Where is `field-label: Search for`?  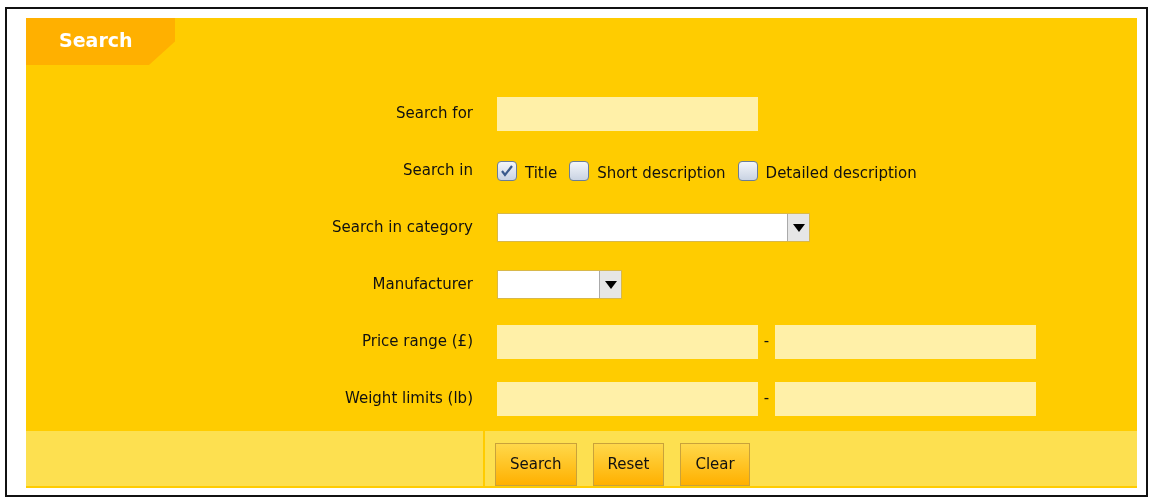
field-label: Search for is located at coordinates (434, 114).